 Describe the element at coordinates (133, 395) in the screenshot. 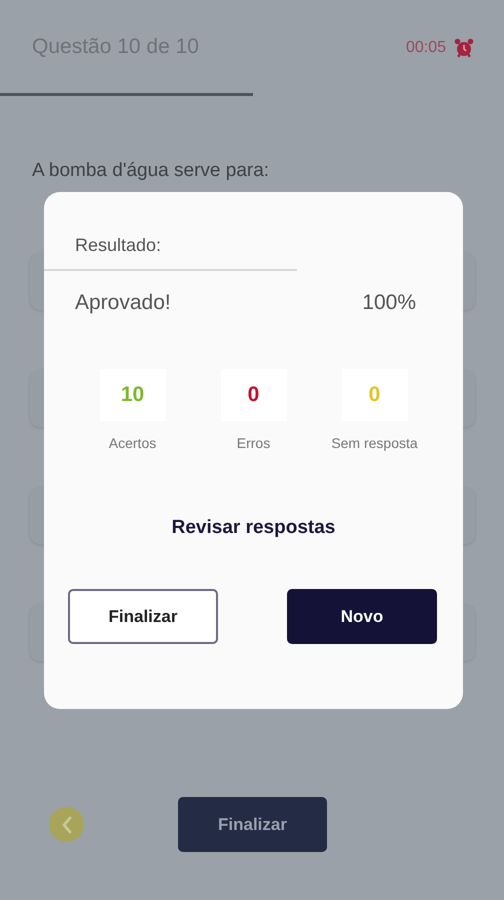

I see `stat-value: 10` at that location.